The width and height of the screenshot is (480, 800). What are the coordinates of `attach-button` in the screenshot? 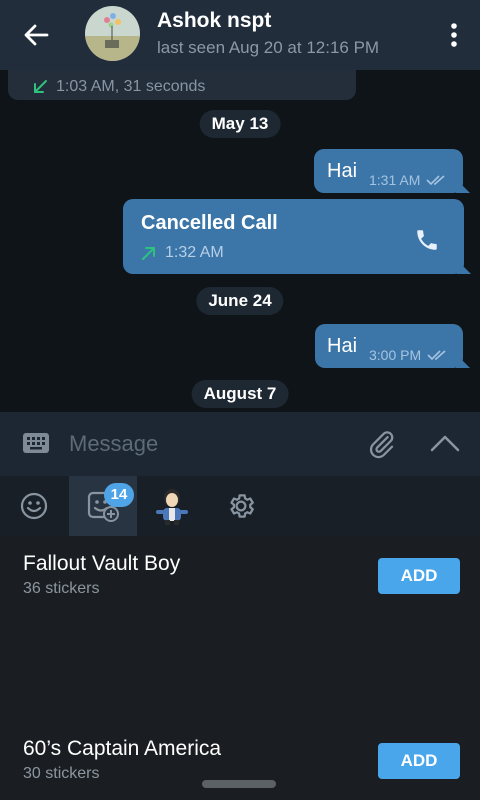 It's located at (382, 446).